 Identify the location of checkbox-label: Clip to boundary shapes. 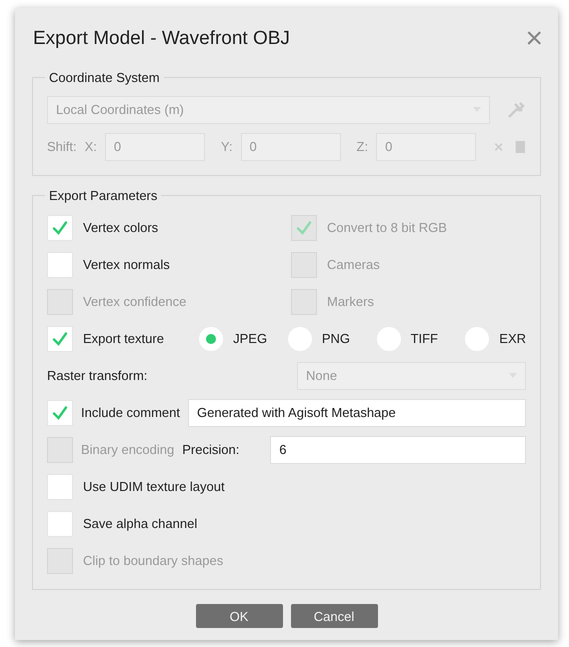
(153, 560).